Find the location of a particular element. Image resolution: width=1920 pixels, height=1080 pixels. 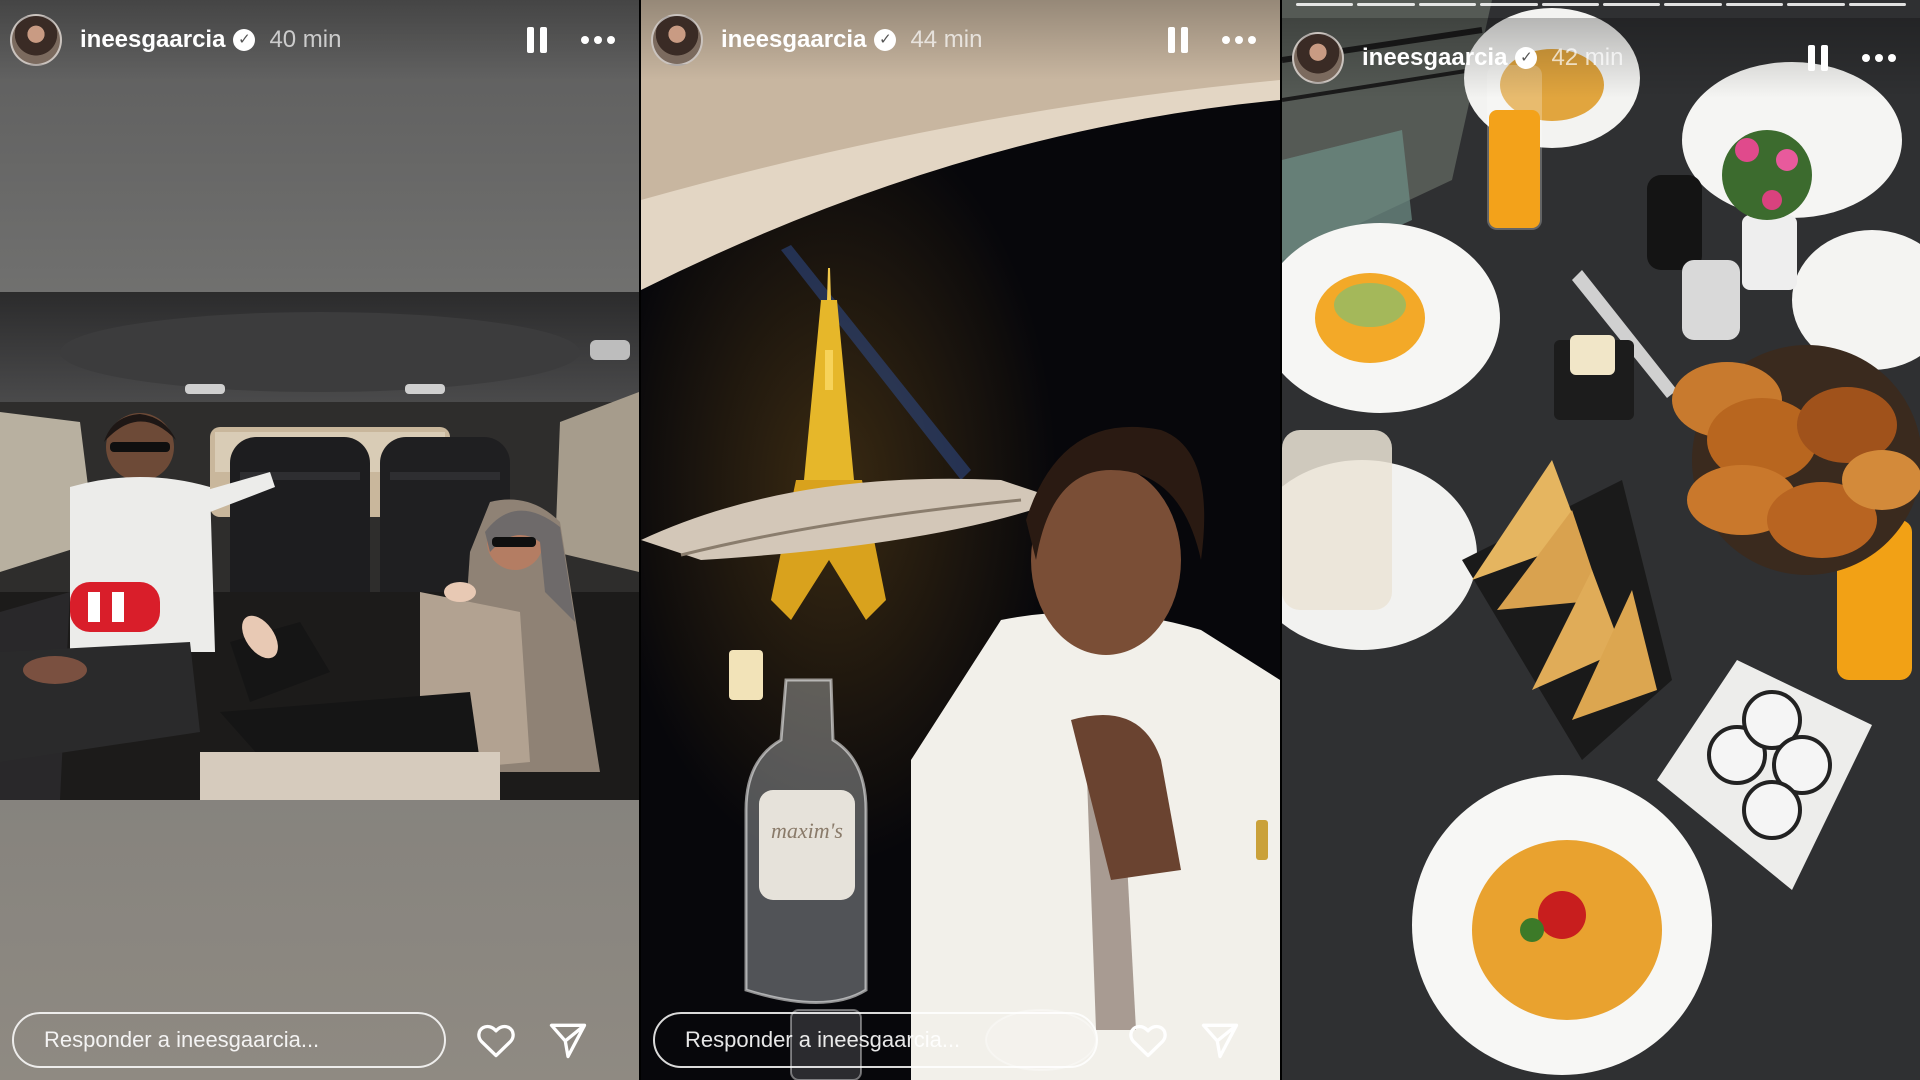

story-progress-bar is located at coordinates (1601, 4).